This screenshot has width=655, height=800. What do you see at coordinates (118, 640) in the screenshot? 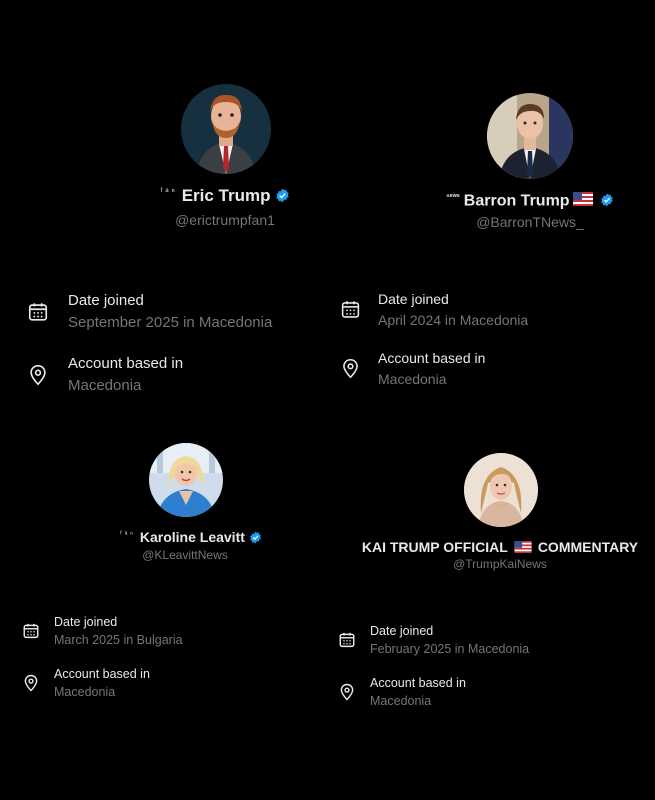
I see `date-joined-value: March 2025 in Bulgaria` at bounding box center [118, 640].